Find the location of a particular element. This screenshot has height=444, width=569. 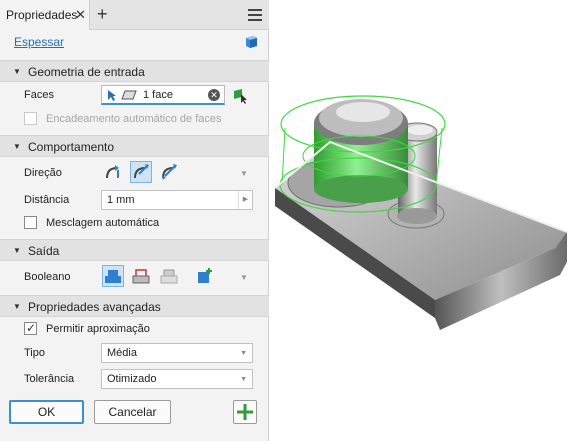

new-solid-icon is located at coordinates (205, 275).